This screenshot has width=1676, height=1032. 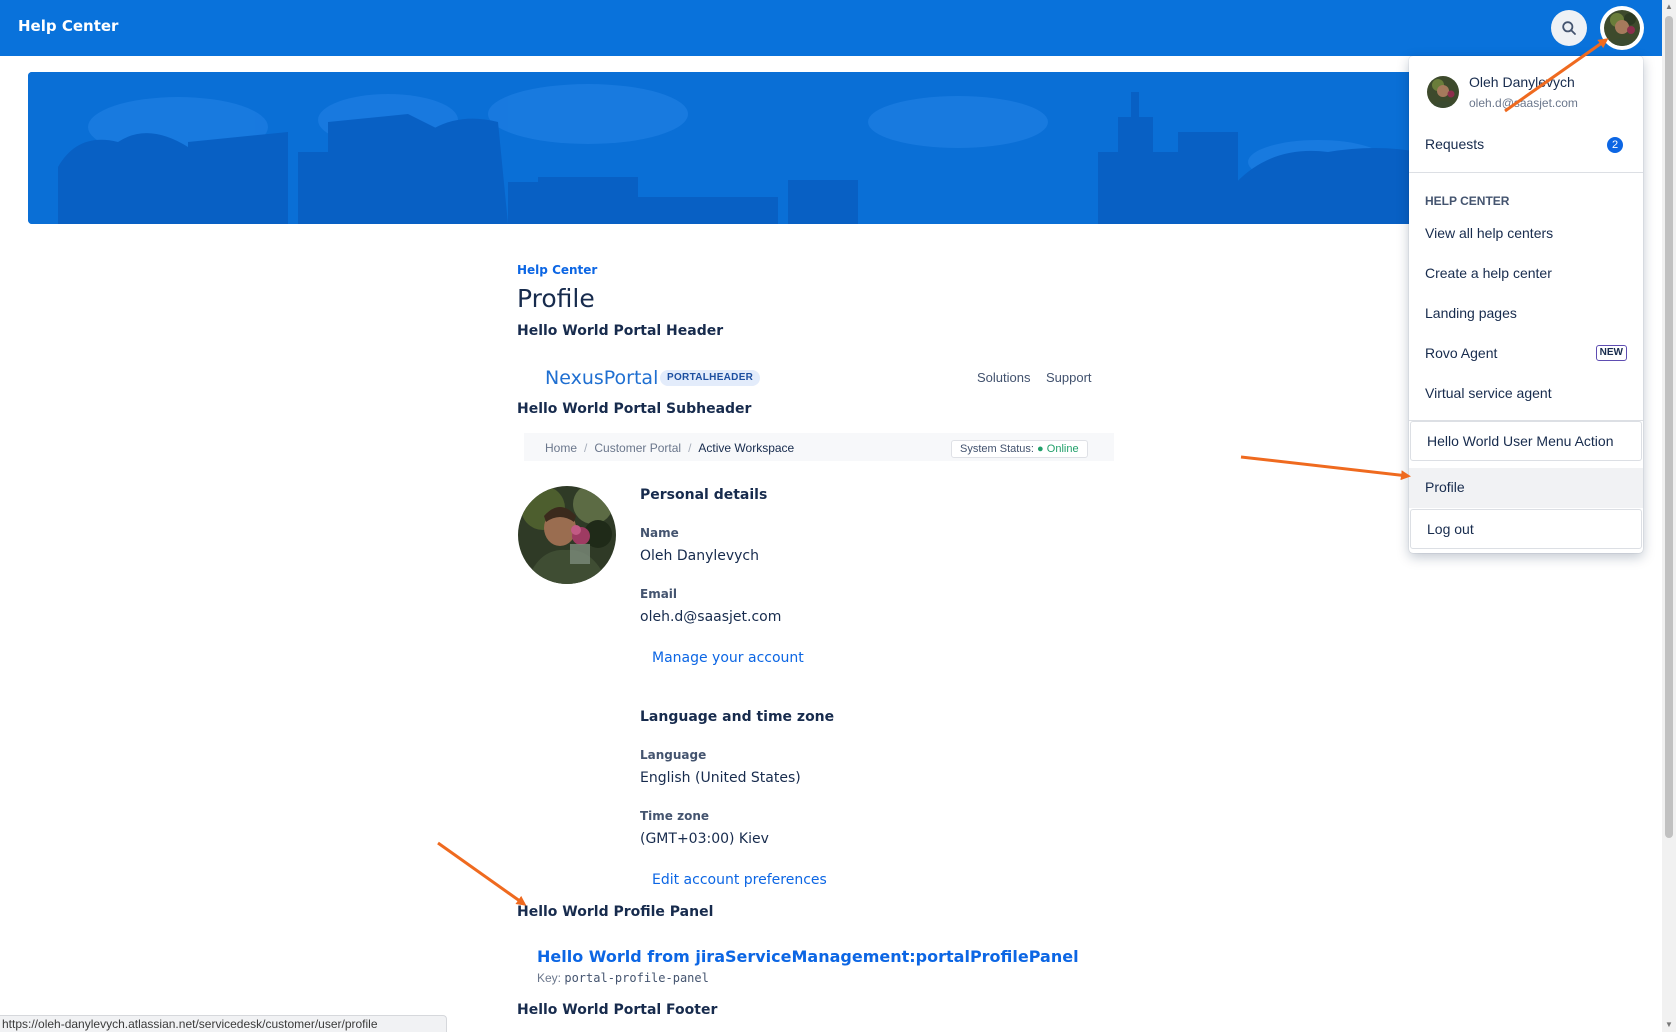 I want to click on help-center-group-heading: HELP CENTER, so click(x=1467, y=201).